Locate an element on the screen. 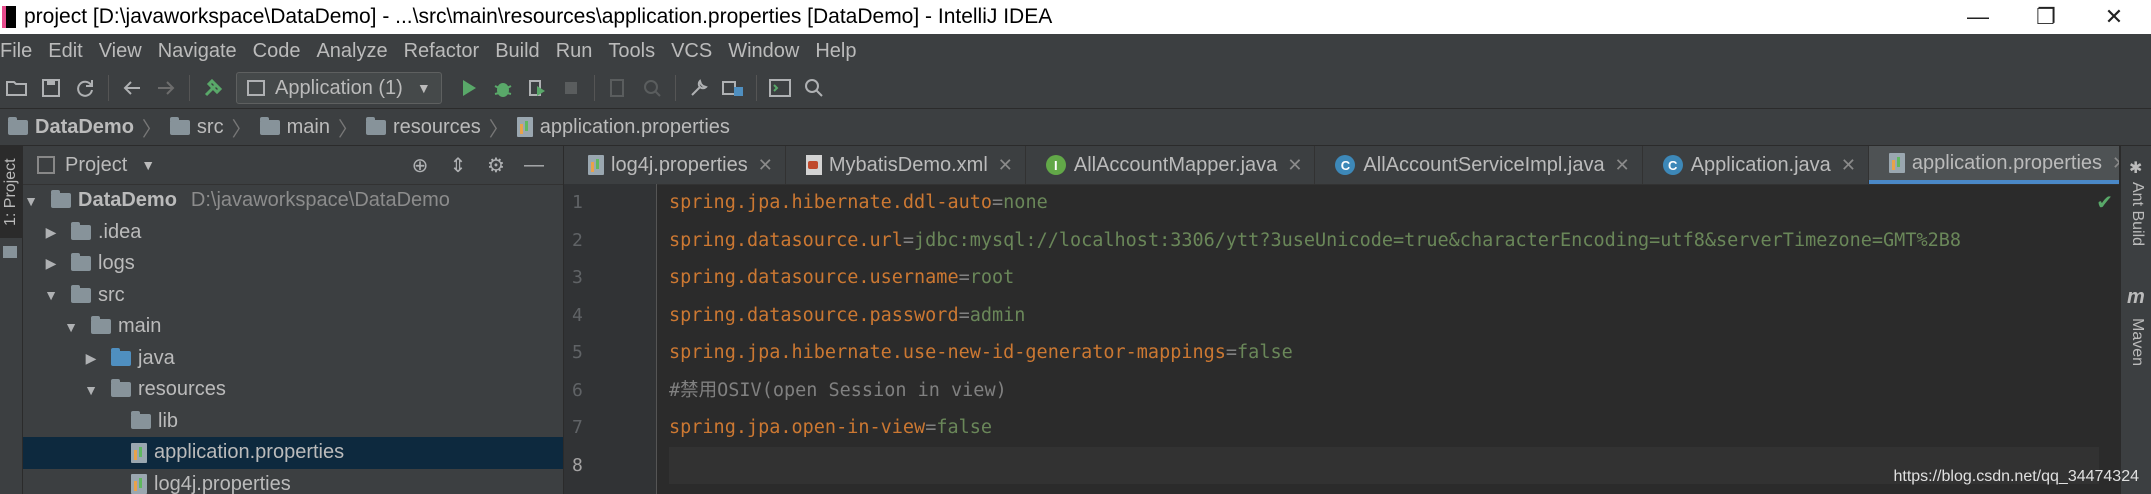 This screenshot has width=2151, height=494. tree-item-datademo: ▼ DataDemo D:\javaworkspace\DataDemo is located at coordinates (293, 201).